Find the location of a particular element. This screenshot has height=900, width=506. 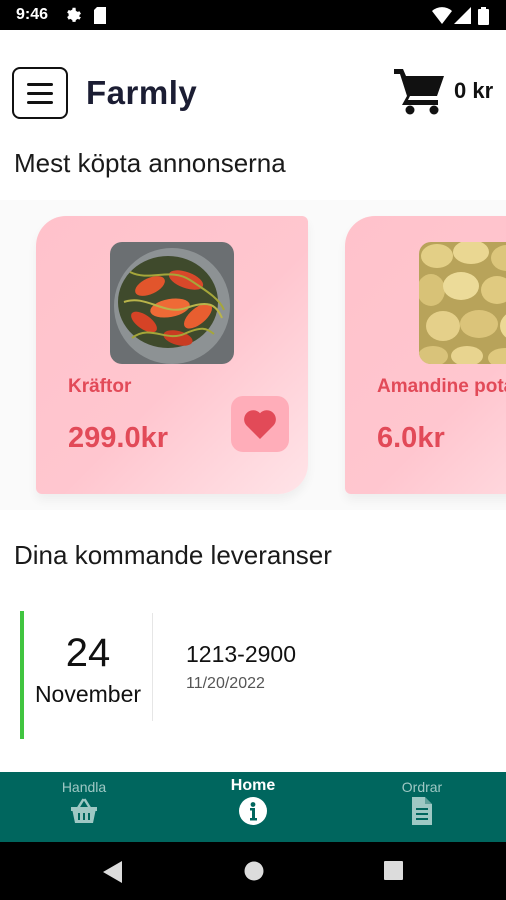

product-card: Amandine potatis 6.0kr is located at coordinates (425, 355).